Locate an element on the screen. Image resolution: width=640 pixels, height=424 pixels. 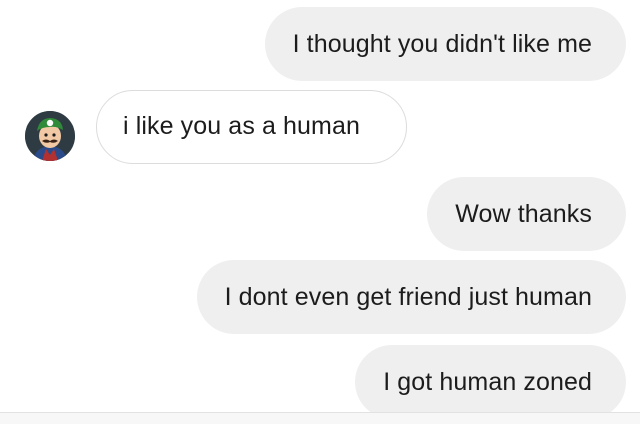
message-text: Wow thanks is located at coordinates (523, 214).